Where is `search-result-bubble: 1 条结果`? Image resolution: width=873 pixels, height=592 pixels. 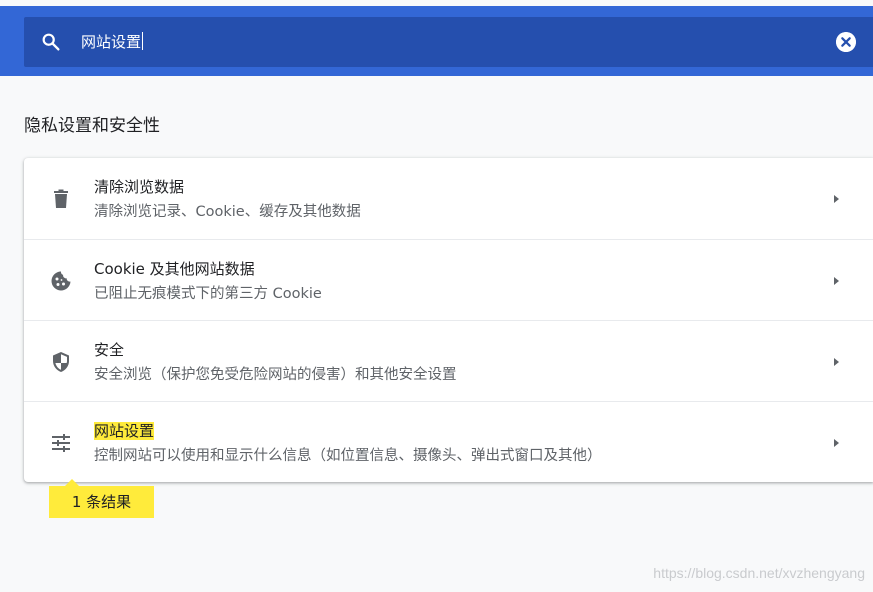 search-result-bubble: 1 条结果 is located at coordinates (101, 498).